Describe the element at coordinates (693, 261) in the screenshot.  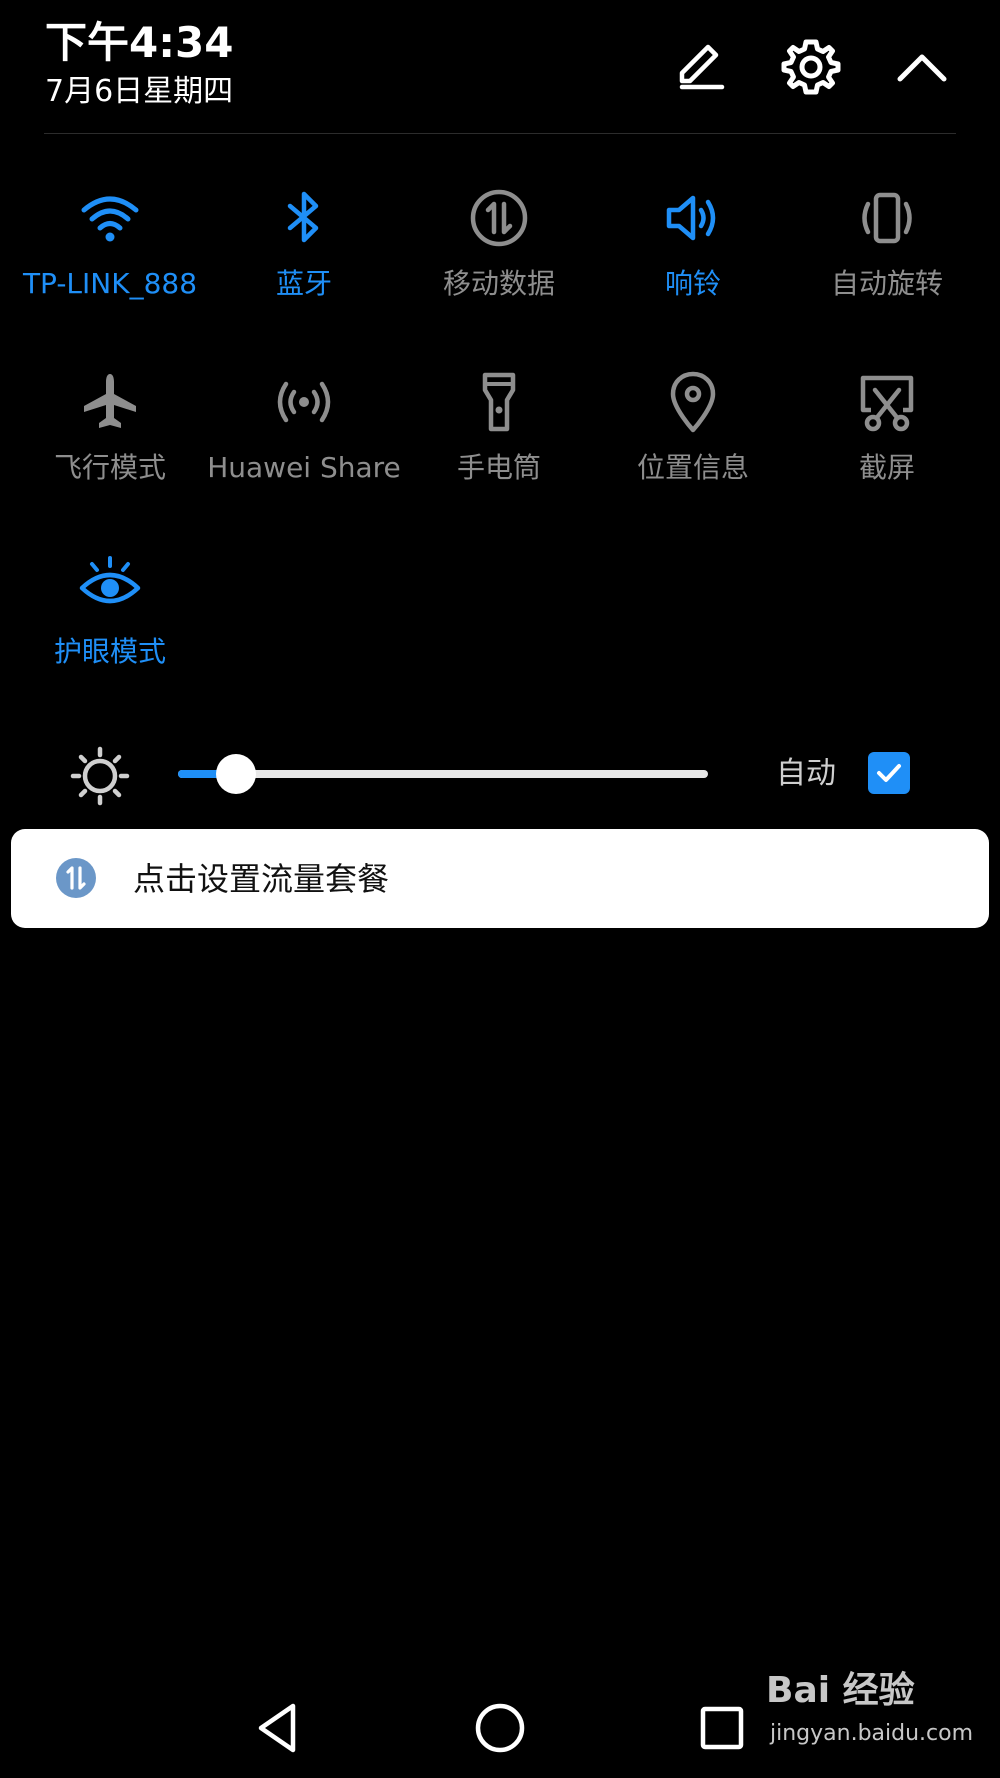
I see `tile-ringer: 响铃` at that location.